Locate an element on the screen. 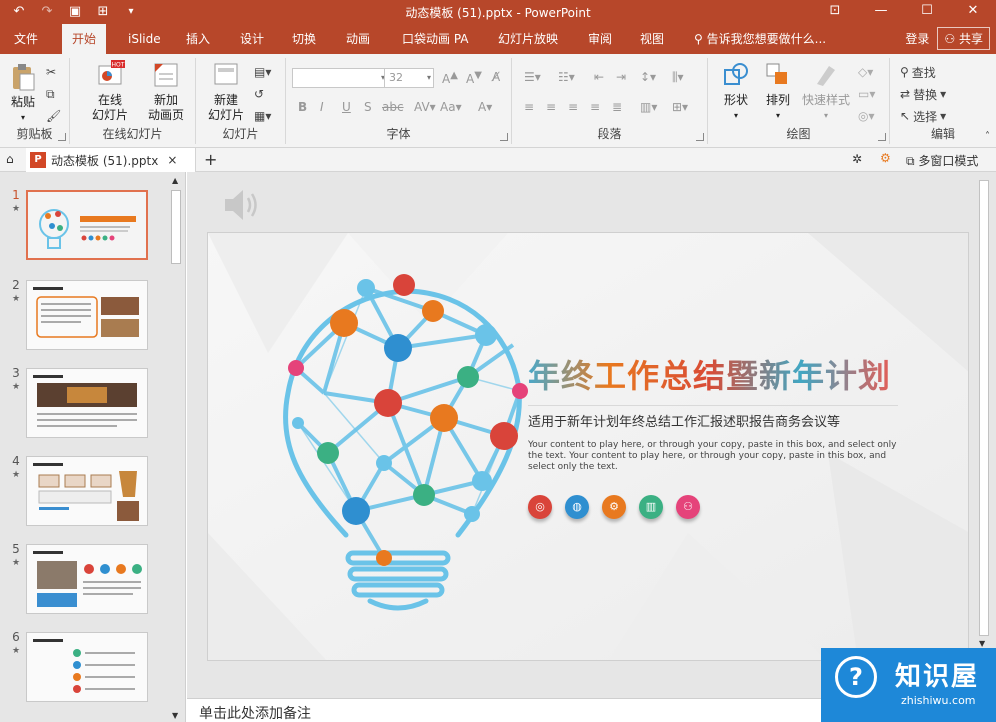 The width and height of the screenshot is (996, 722). copy-icon: ⧉ is located at coordinates (50, 94).